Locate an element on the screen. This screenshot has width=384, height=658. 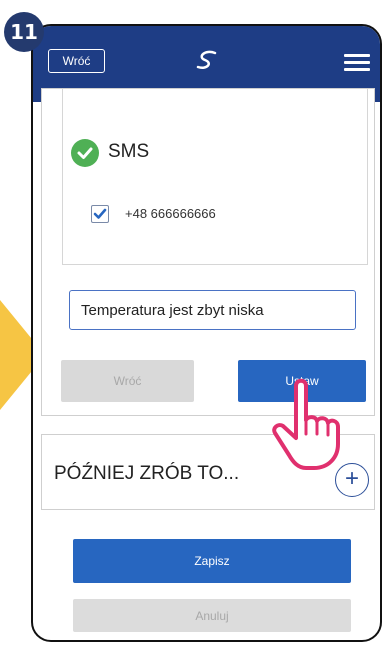
save-button: Zapisz is located at coordinates (212, 561).